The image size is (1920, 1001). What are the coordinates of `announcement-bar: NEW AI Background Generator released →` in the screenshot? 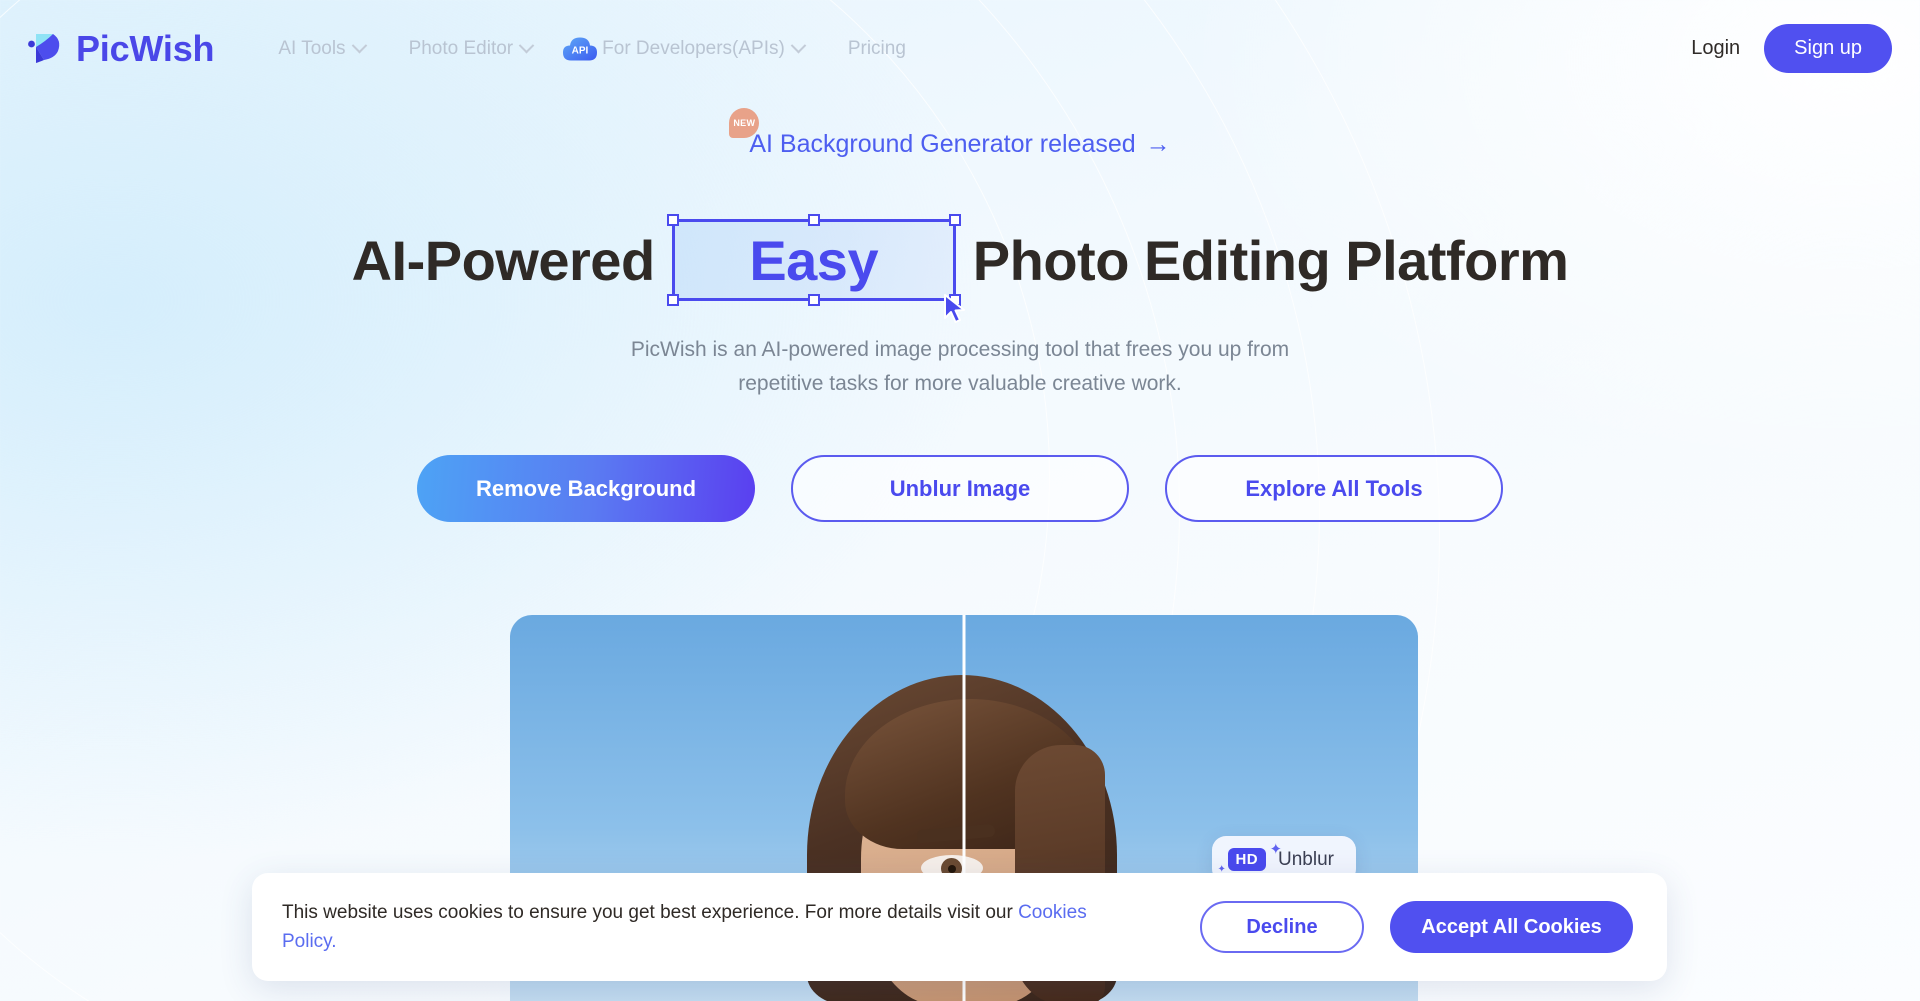 It's located at (960, 133).